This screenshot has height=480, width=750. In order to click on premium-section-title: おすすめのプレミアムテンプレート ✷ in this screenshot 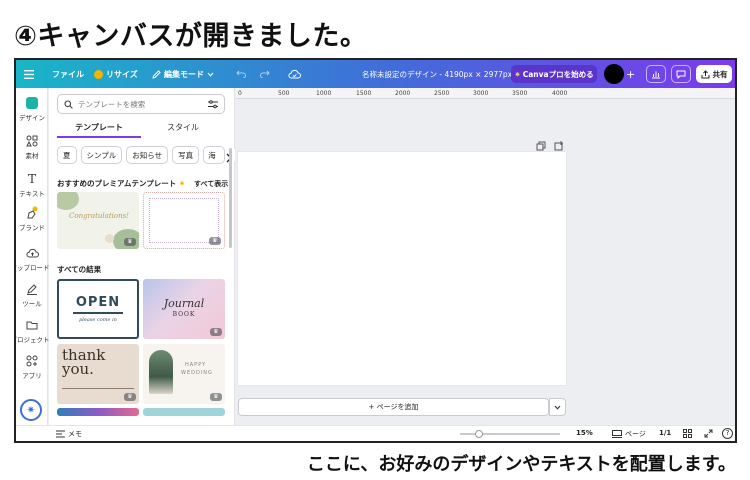, I will do `click(121, 183)`.